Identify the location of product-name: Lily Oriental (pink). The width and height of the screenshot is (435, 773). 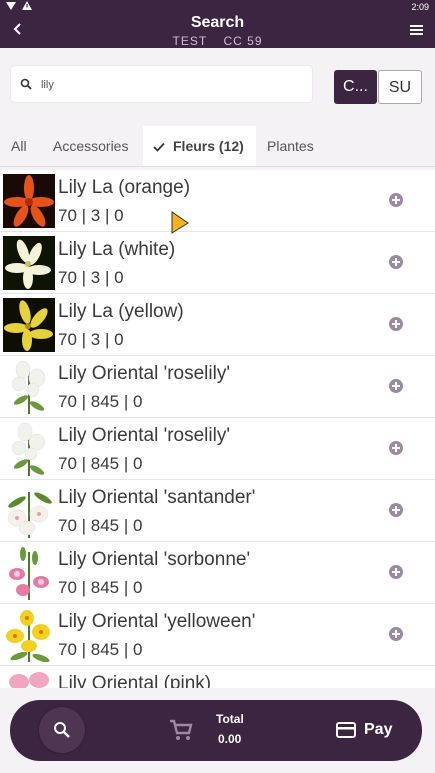
(135, 680).